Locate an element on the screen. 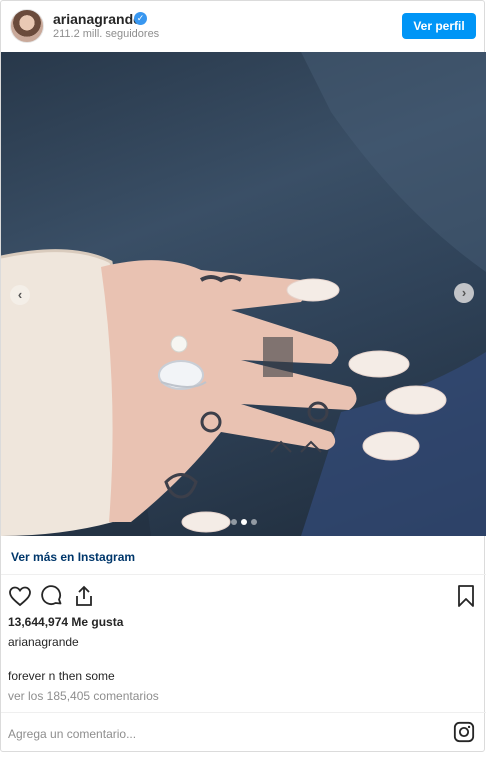 This screenshot has height=757, width=487. view-profile-button: Ver perfil is located at coordinates (439, 26).